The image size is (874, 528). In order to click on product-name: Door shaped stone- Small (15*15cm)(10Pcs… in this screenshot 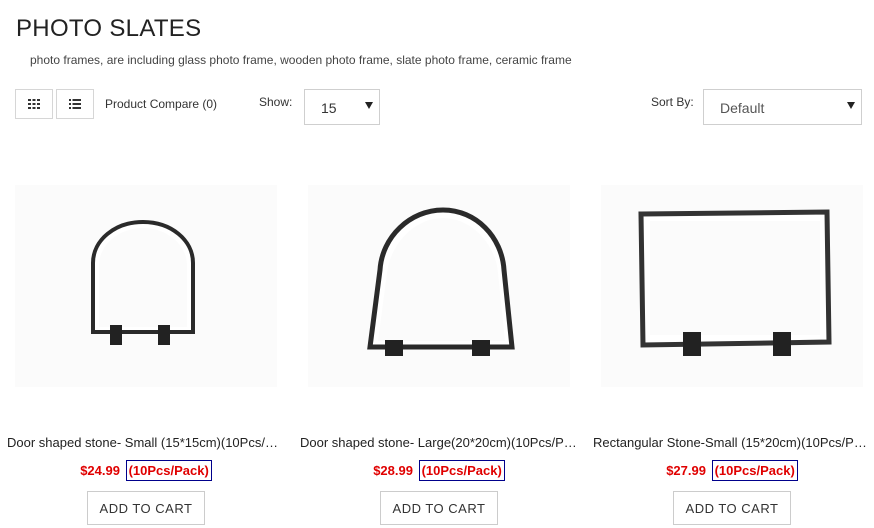, I will do `click(146, 442)`.